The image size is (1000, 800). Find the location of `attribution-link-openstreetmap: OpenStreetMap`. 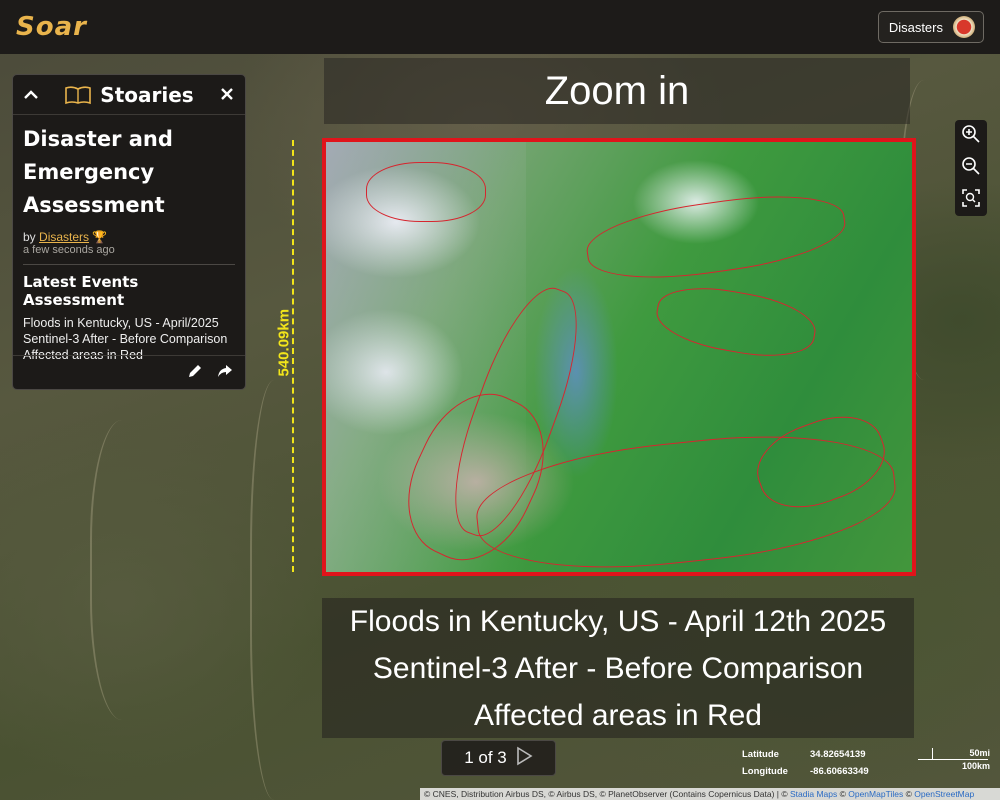

attribution-link-openstreetmap: OpenStreetMap is located at coordinates (944, 794).